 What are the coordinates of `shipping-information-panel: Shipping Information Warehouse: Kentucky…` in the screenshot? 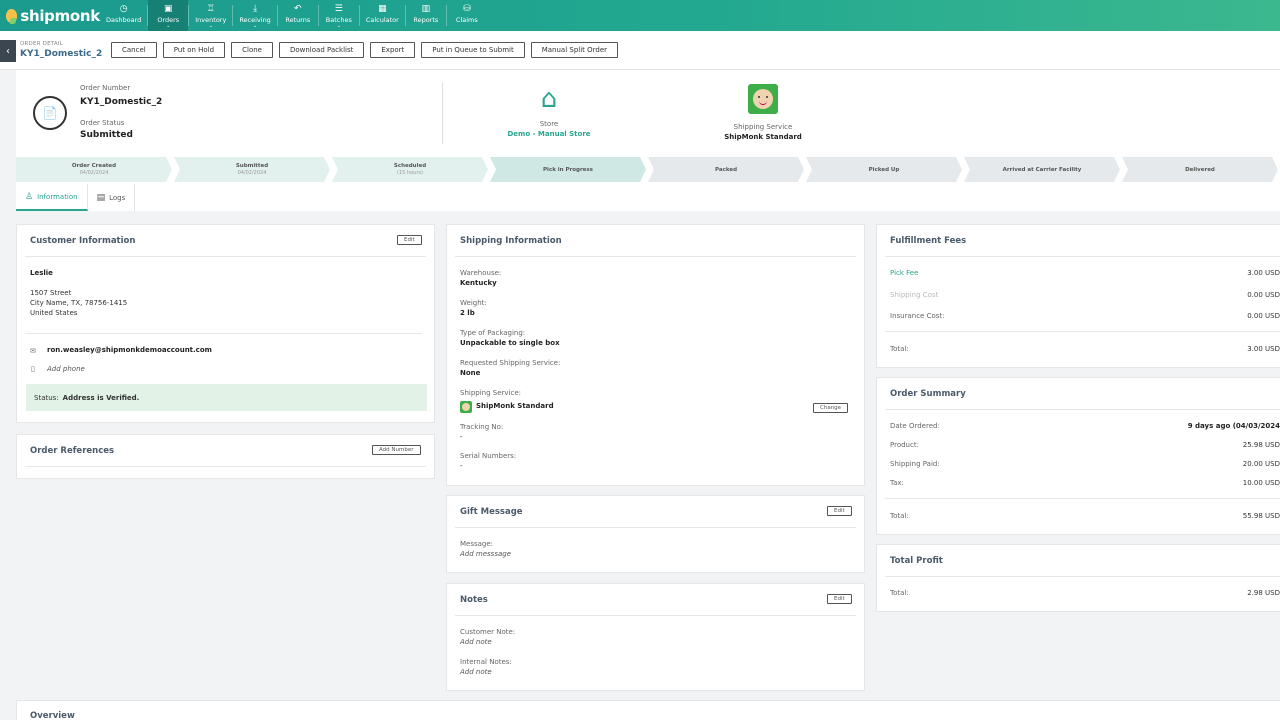 It's located at (655, 355).